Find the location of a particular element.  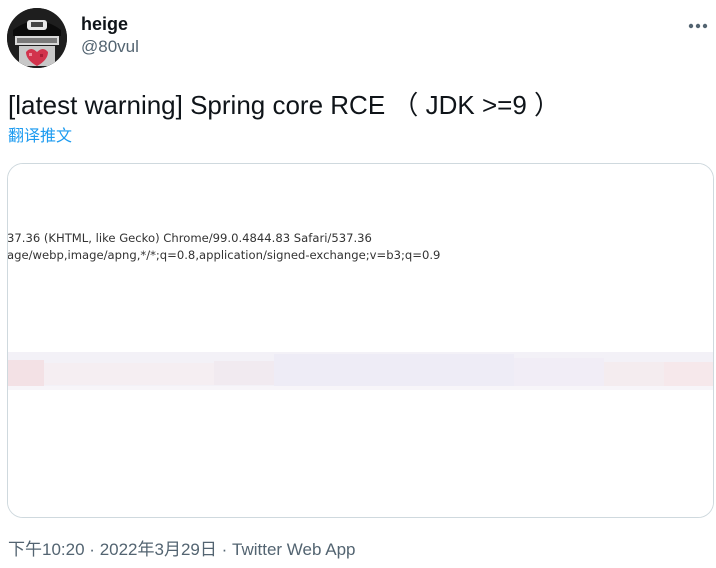

tweet-time: 下午10:20 is located at coordinates (46, 549).